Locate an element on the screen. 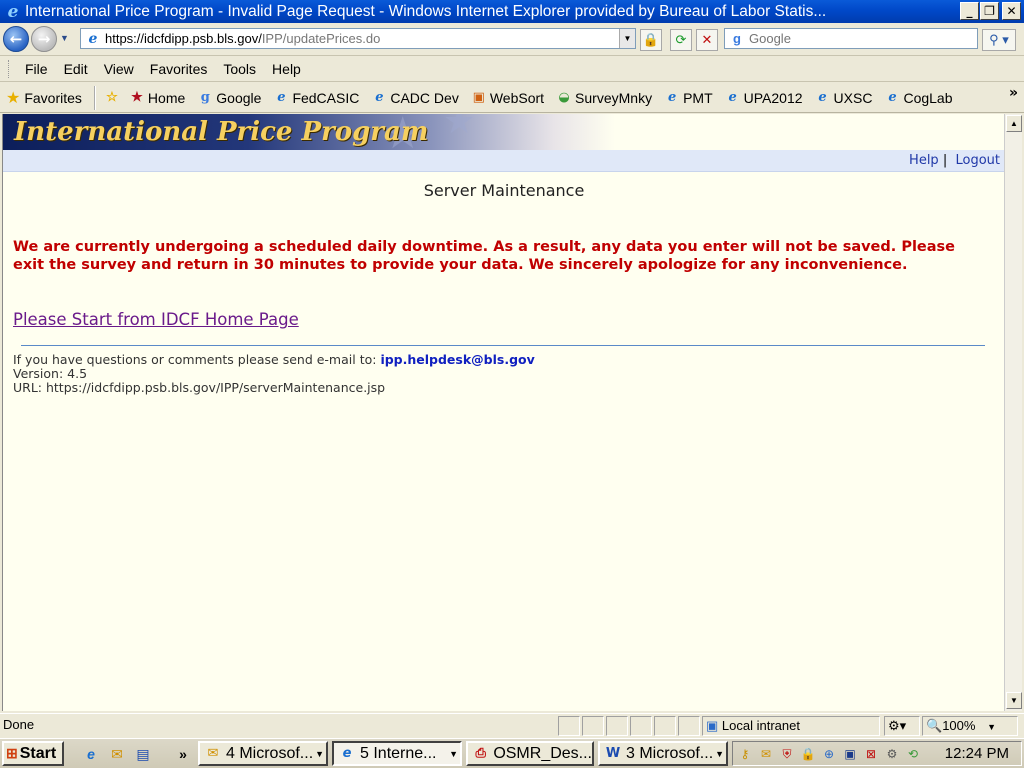 The width and height of the screenshot is (1024, 768). menu-grip is located at coordinates (9, 69).